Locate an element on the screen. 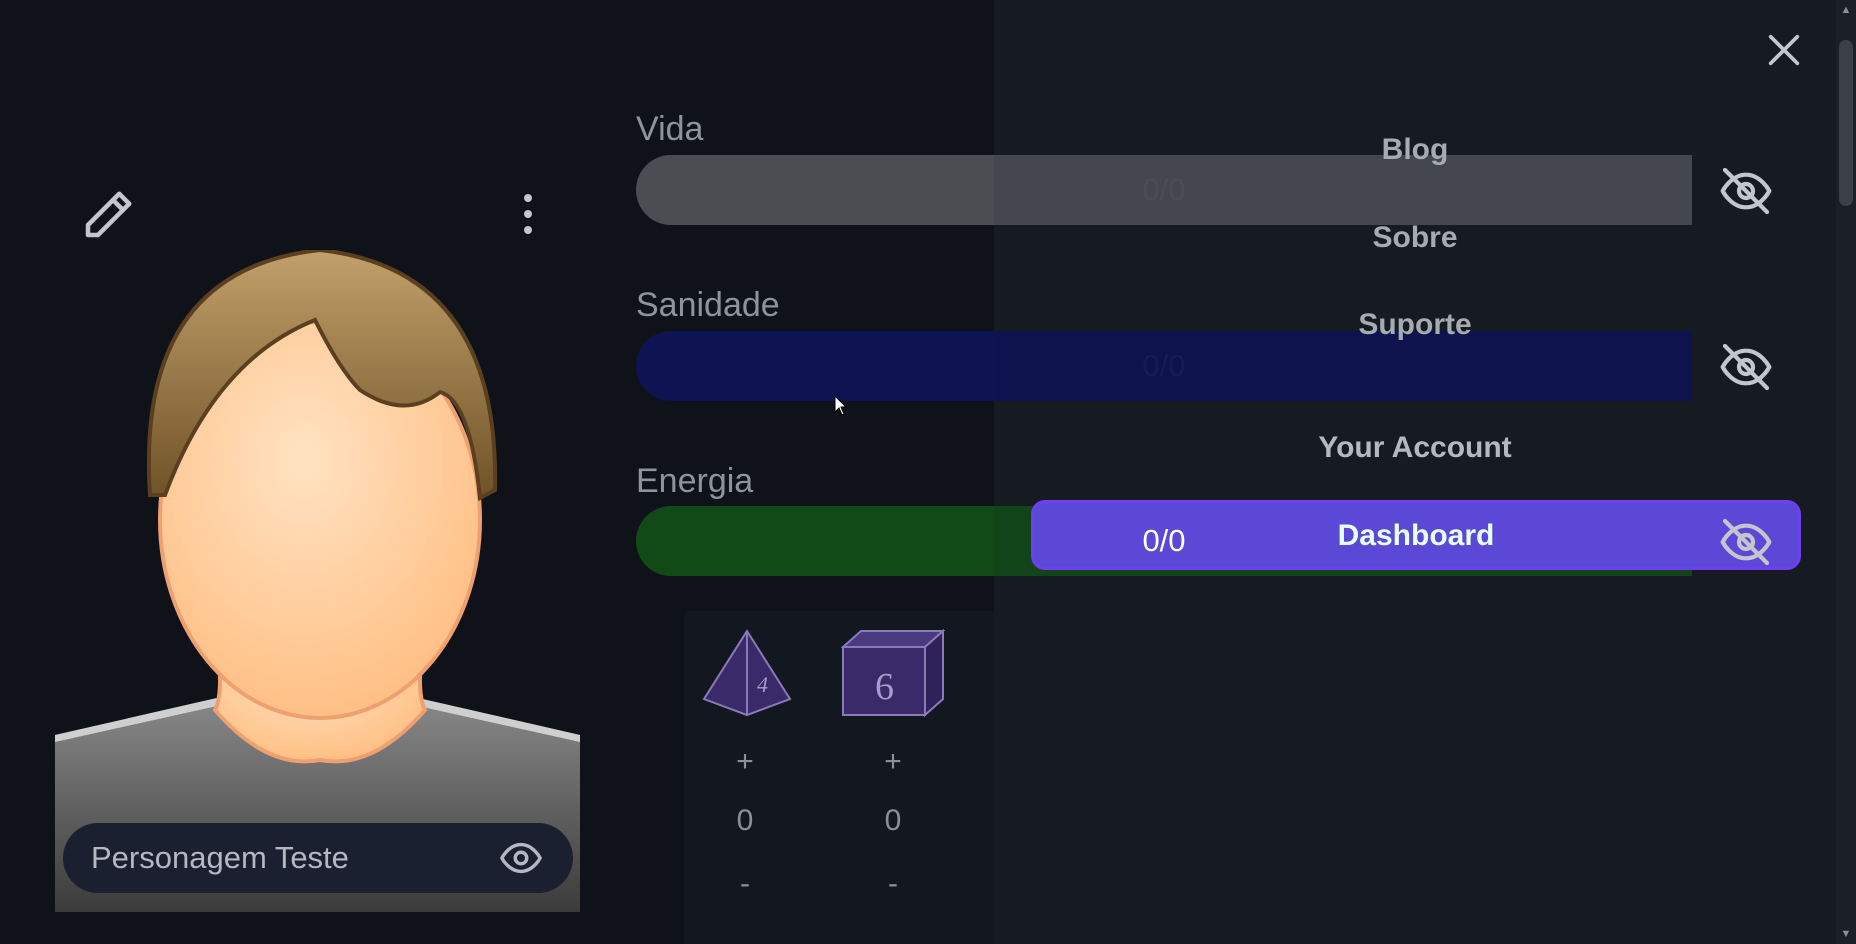 The width and height of the screenshot is (1856, 944). scroll-down-arrow-icon: ▼ is located at coordinates (1846, 934).